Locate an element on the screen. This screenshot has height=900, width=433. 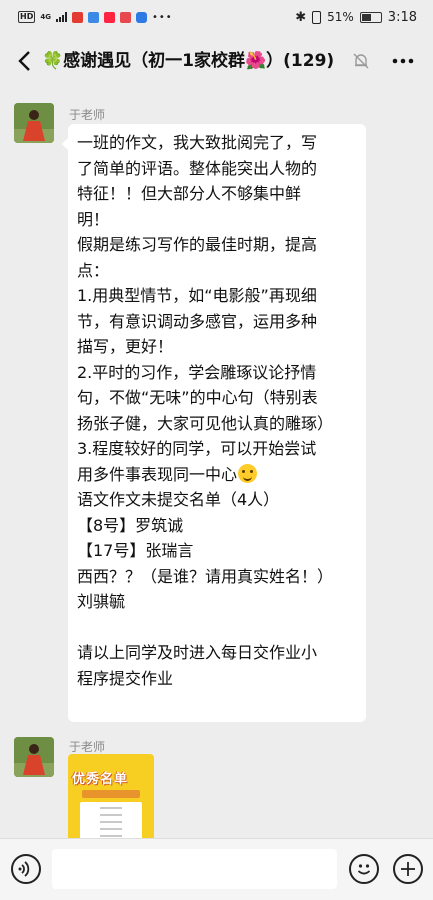
voice-icon is located at coordinates (24, 869).